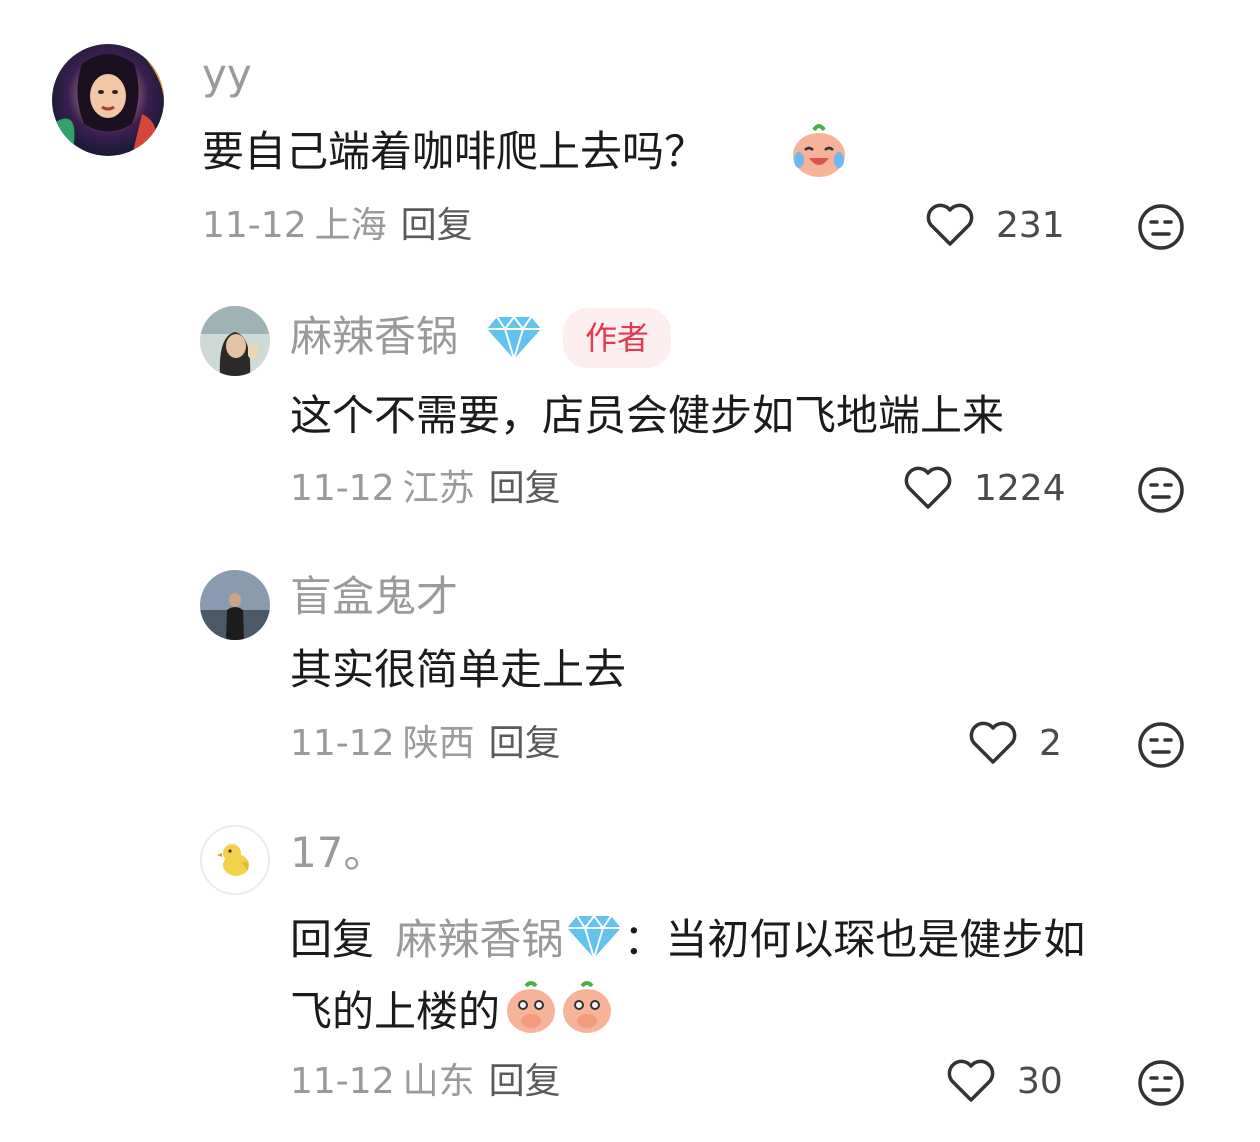 Image resolution: width=1260 pixels, height=1142 pixels. What do you see at coordinates (454, 151) in the screenshot?
I see `comment-text: 要自己端着咖啡爬上去吗？` at bounding box center [454, 151].